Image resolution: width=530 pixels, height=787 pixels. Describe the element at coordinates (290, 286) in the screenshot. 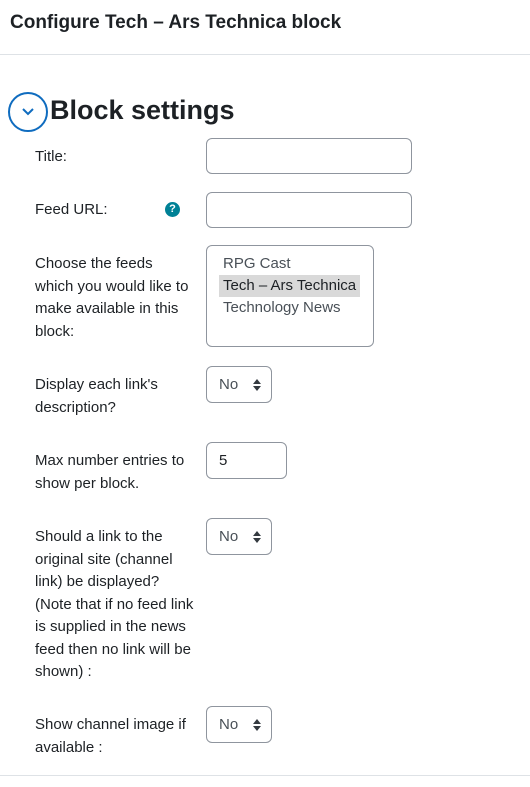

I see `feed-option-selected: Tech – Ars Technica` at that location.